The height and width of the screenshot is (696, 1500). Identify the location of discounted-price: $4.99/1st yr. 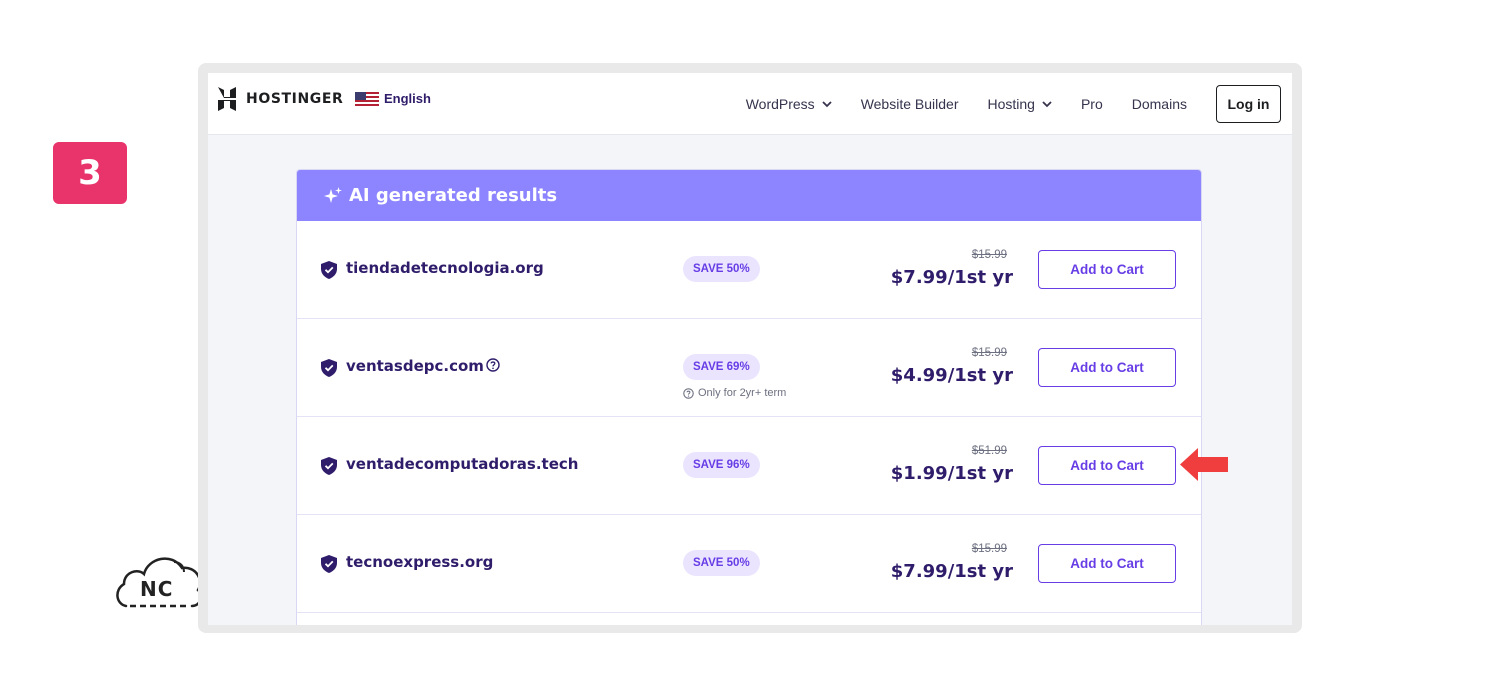
(951, 375).